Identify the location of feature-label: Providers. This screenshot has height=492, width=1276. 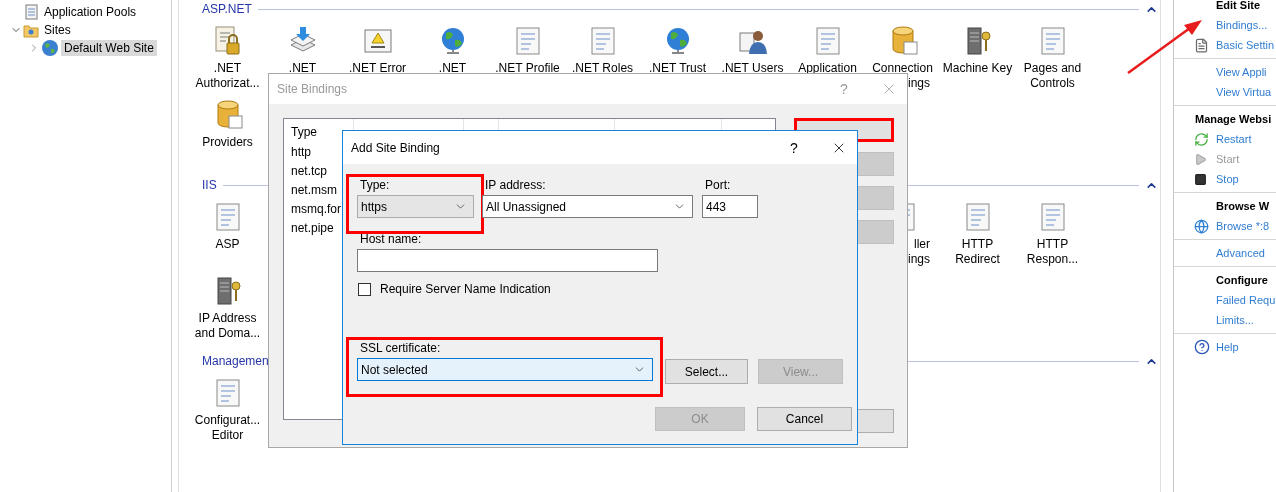
(227, 142).